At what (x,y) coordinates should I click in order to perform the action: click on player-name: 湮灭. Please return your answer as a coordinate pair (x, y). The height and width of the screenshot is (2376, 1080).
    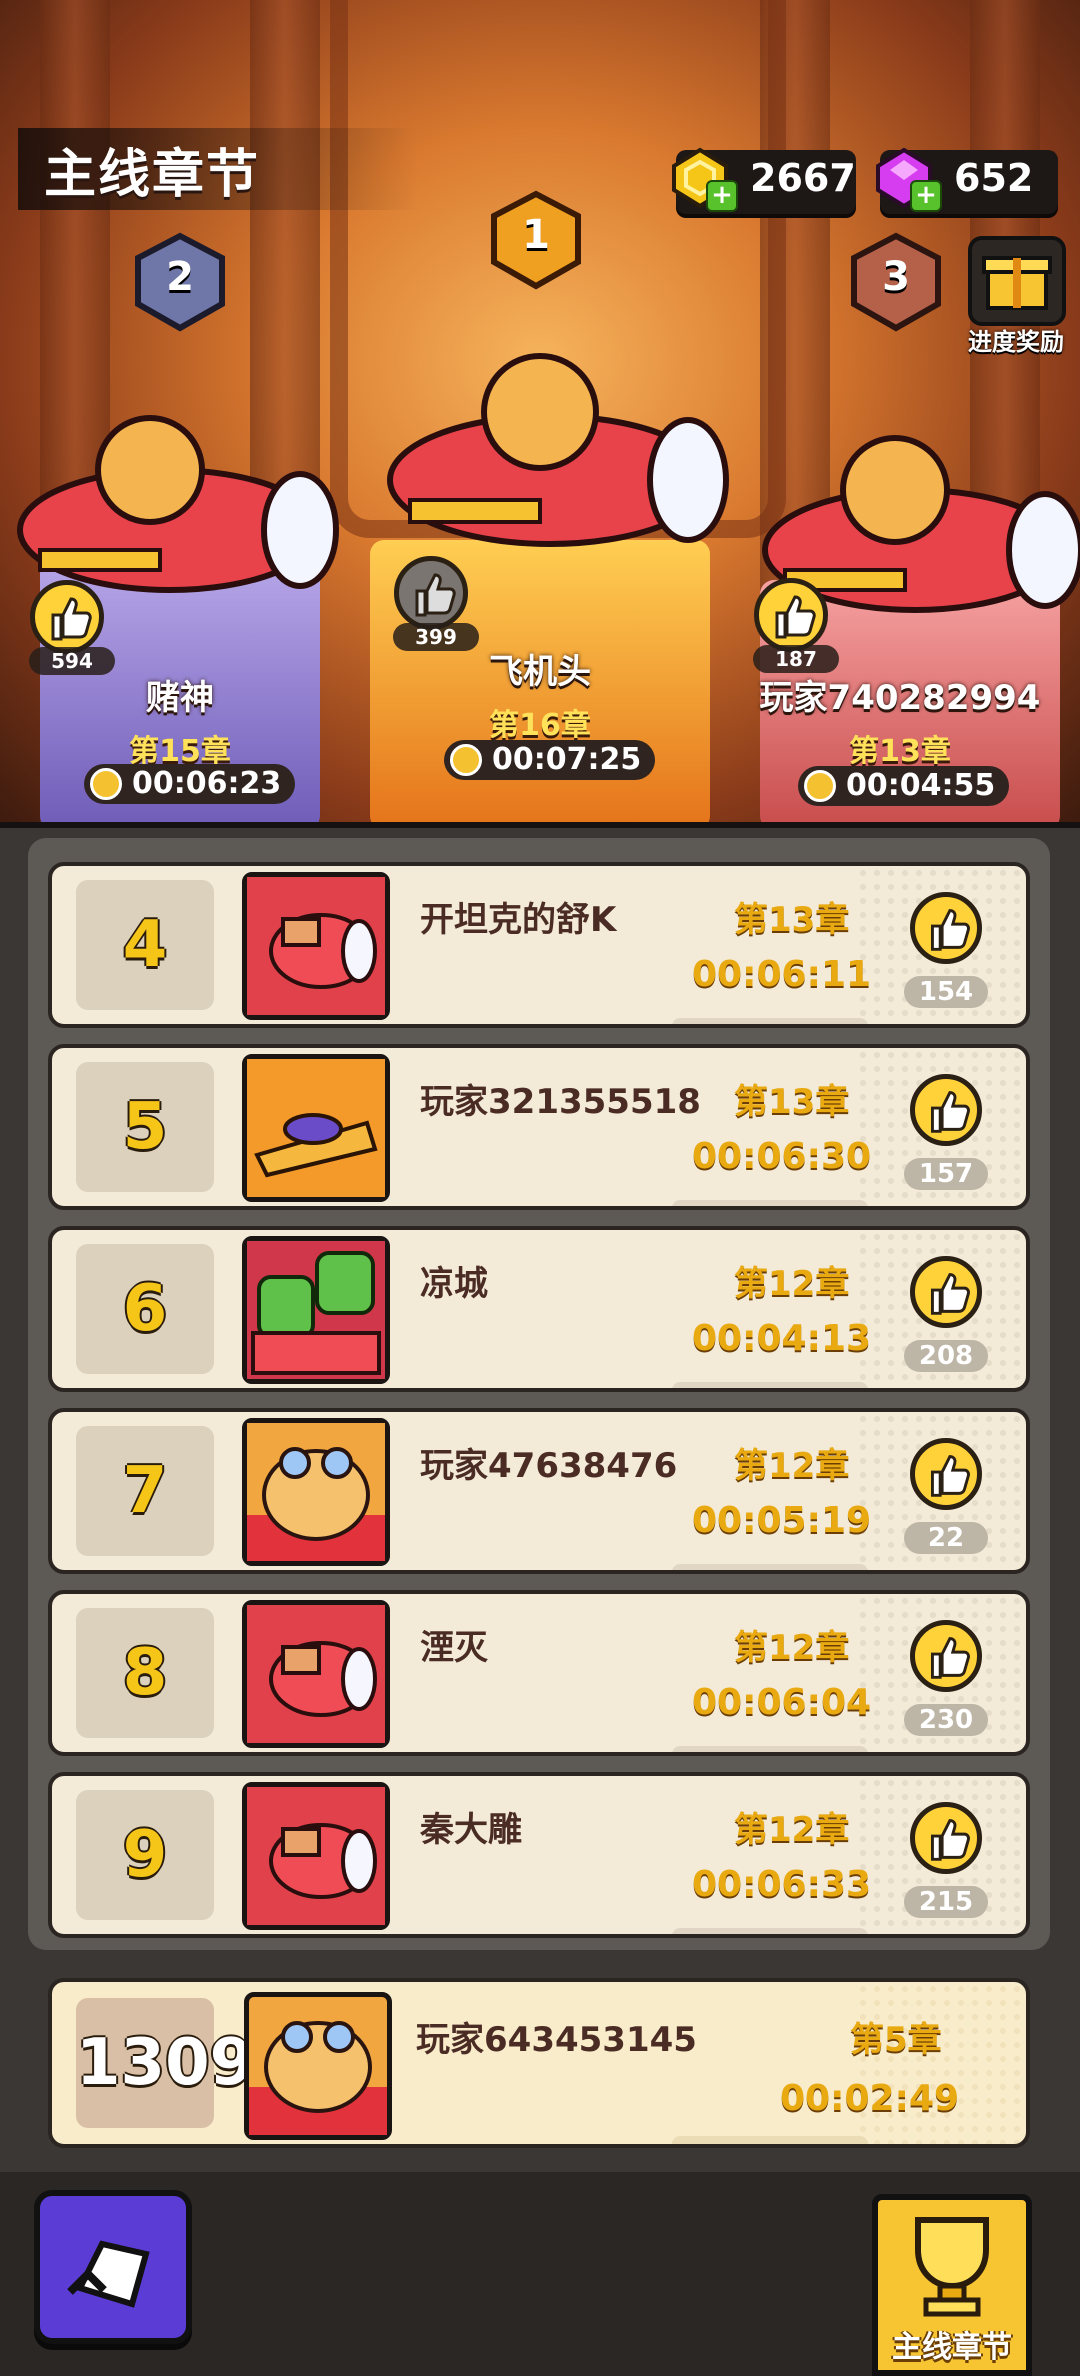
    Looking at the image, I should click on (454, 1648).